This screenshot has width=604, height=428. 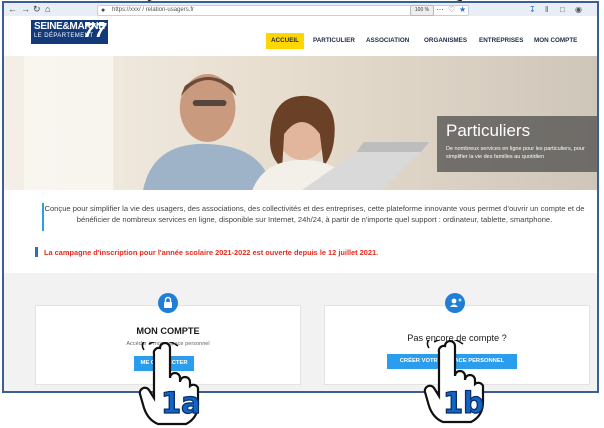 I want to click on account-card-title: MON COMPTE, so click(x=168, y=331).